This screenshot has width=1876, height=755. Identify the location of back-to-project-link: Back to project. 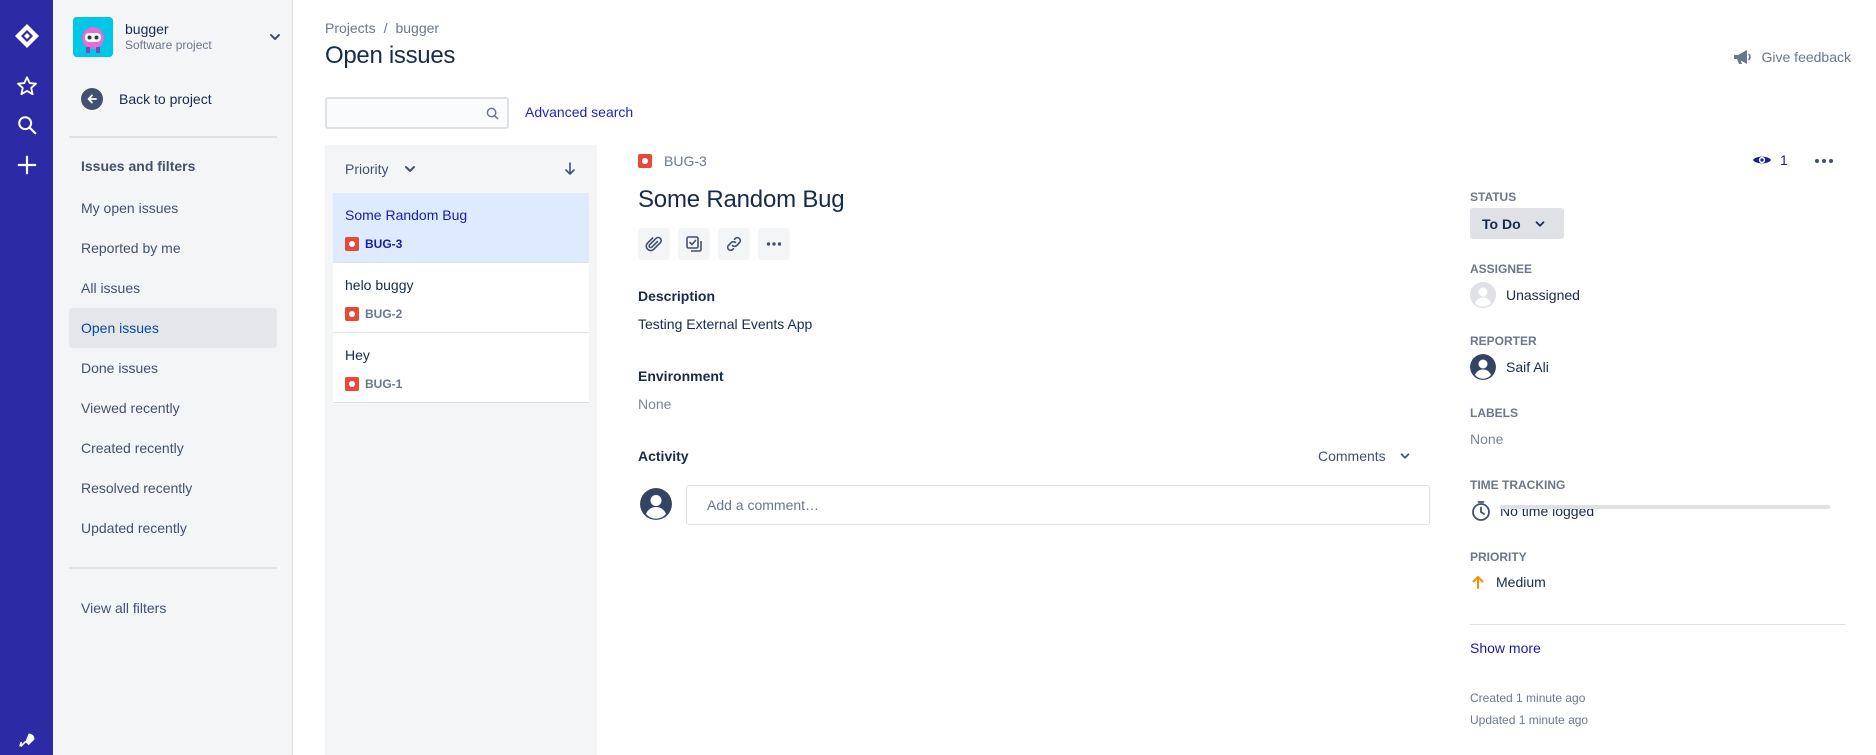
(181, 99).